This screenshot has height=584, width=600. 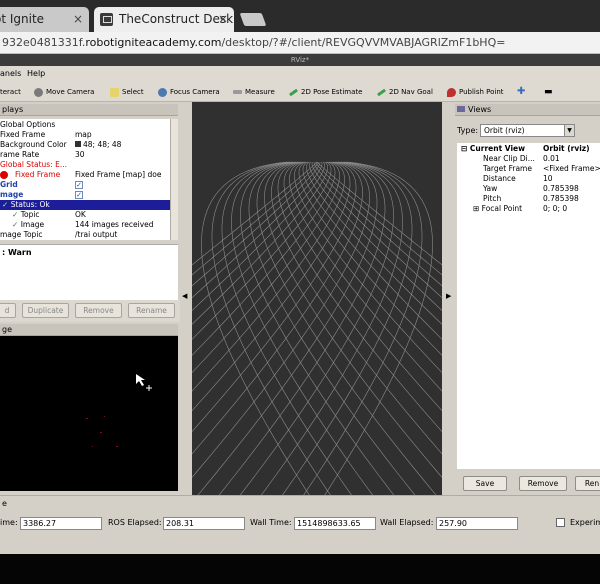 What do you see at coordinates (448, 296) in the screenshot?
I see `collapse-right-icon: ▶` at bounding box center [448, 296].